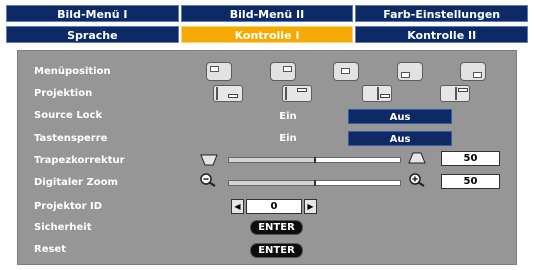 The height and width of the screenshot is (270, 534). What do you see at coordinates (288, 116) in the screenshot?
I see `source-lock-on-option: Ein` at bounding box center [288, 116].